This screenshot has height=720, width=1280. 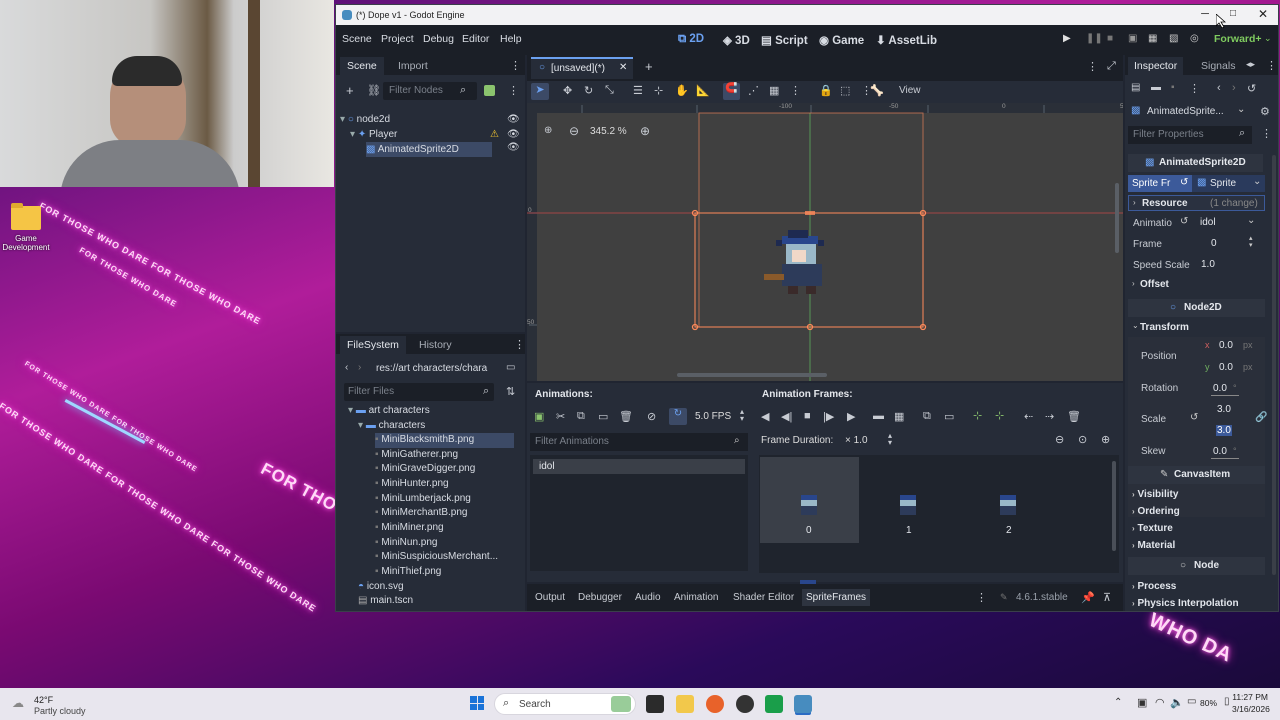 I want to click on visibility-eye-icon: 👁, so click(x=513, y=119).